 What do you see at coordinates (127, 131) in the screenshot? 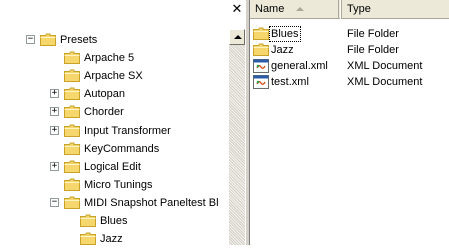
I see `tree-item-label: Input Transformer` at bounding box center [127, 131].